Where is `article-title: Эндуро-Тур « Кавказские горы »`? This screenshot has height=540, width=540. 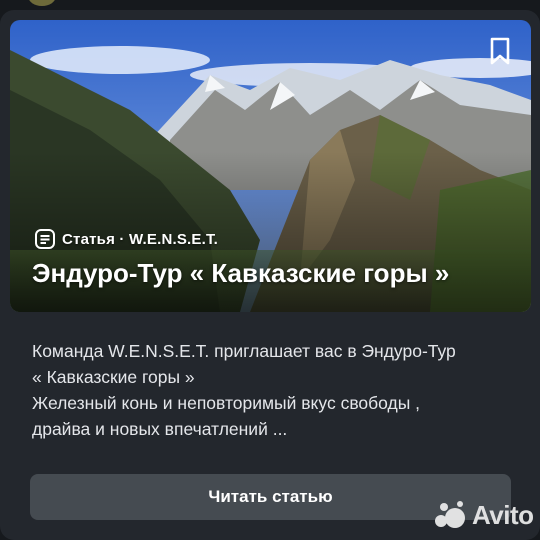
article-title: Эндуро-Тур « Кавказские горы » is located at coordinates (240, 273).